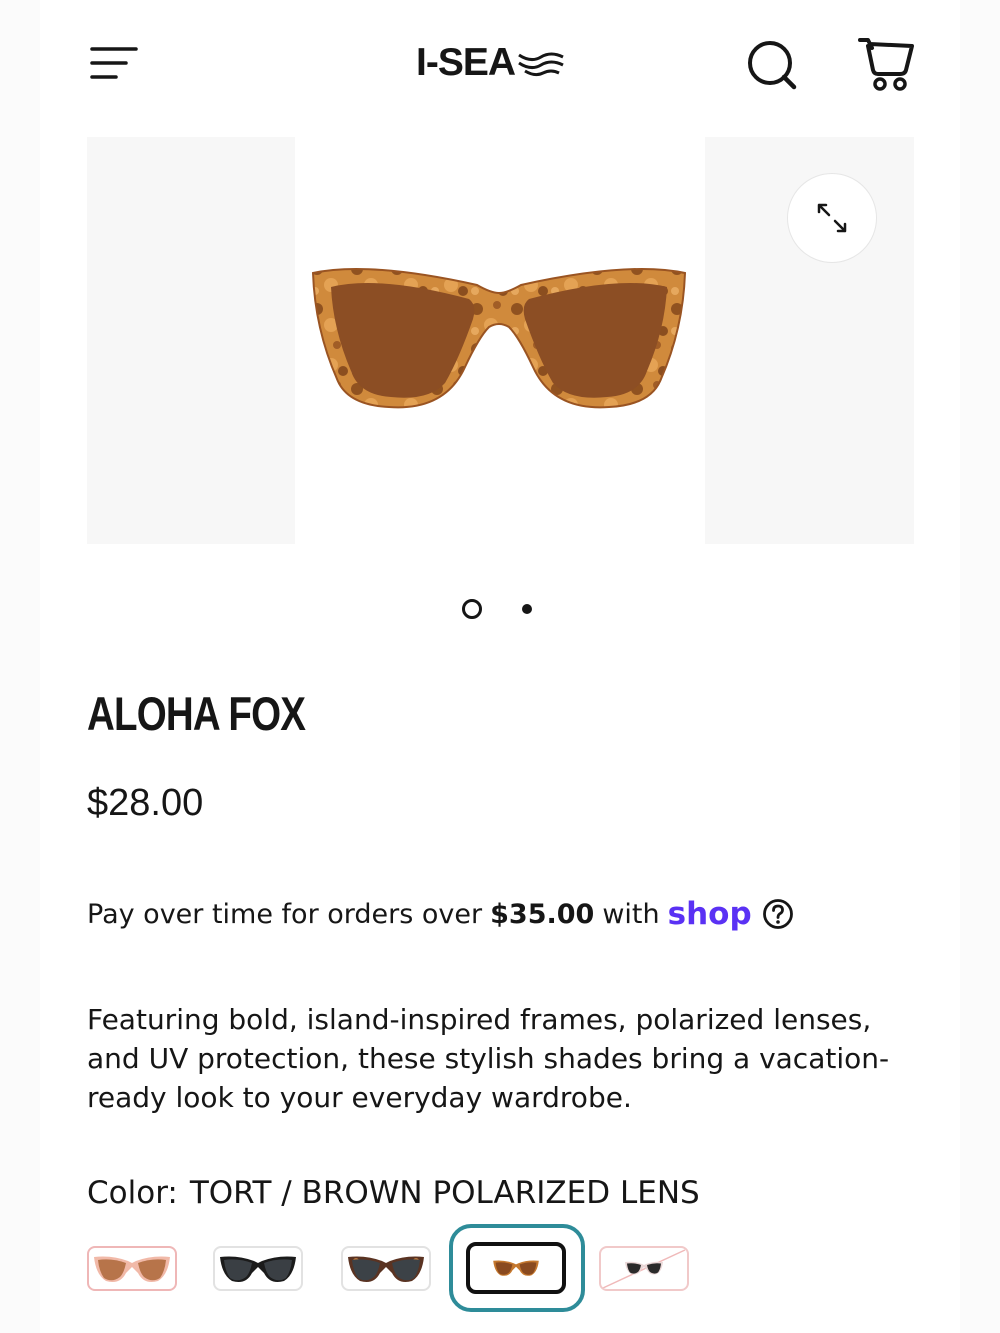 This screenshot has height=1333, width=1000. I want to click on logo-text: I-SEA, so click(466, 62).